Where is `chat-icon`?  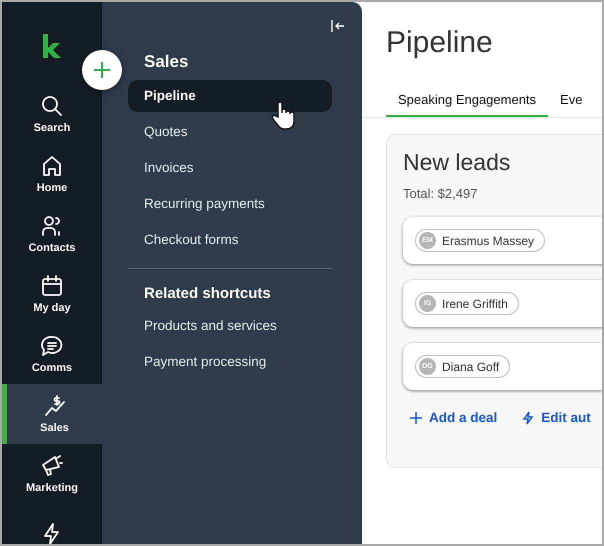 chat-icon is located at coordinates (52, 346).